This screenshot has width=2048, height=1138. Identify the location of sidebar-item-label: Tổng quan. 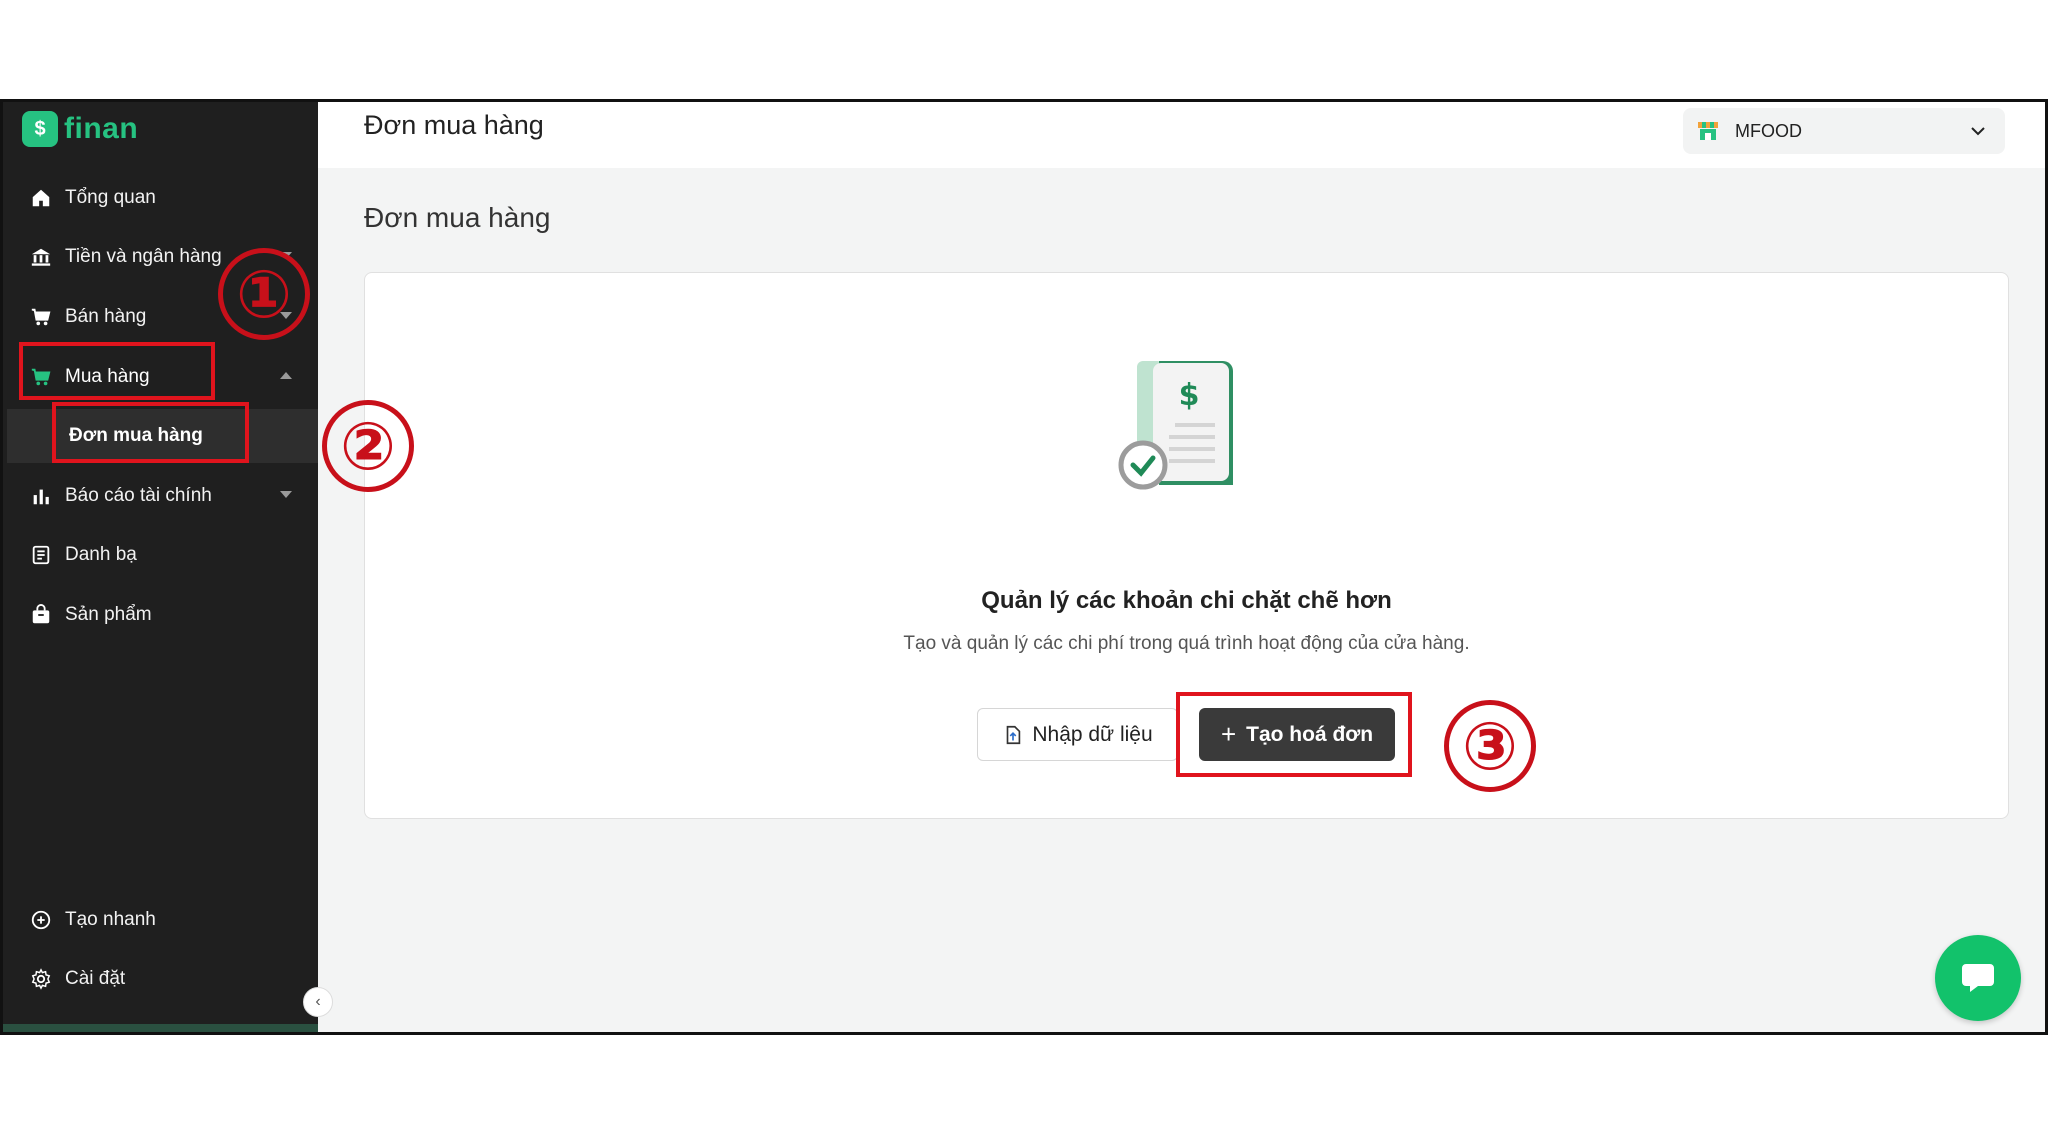
(110, 197).